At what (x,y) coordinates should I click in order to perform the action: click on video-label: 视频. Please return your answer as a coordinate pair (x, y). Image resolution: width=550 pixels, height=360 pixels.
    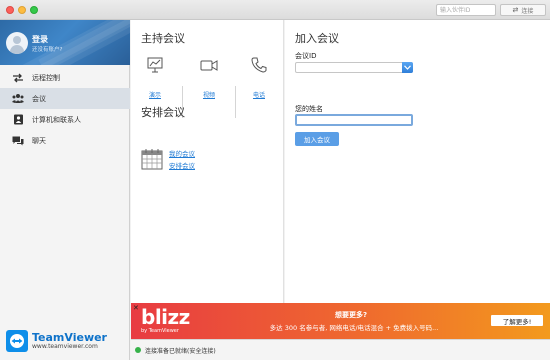
    Looking at the image, I should click on (208, 95).